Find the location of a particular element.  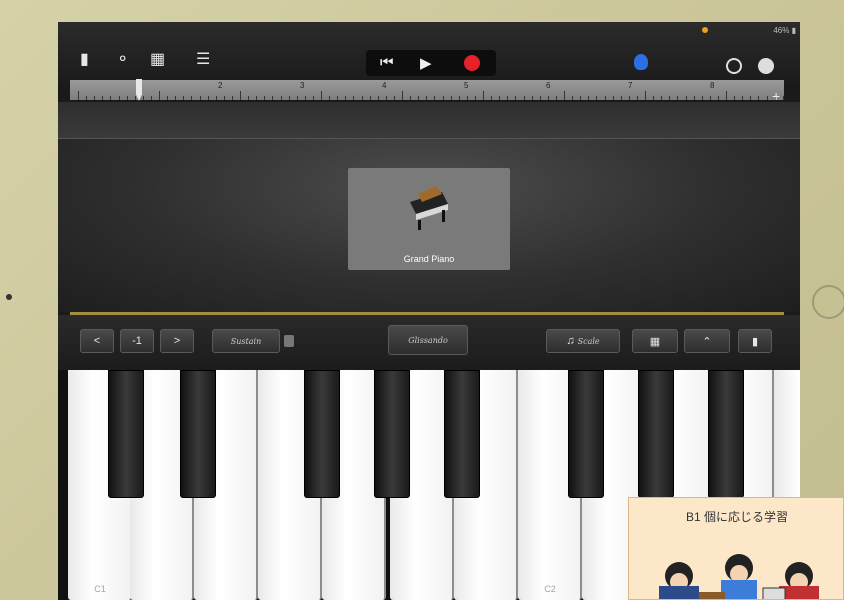

velocity-icon: ⌃ is located at coordinates (707, 341).